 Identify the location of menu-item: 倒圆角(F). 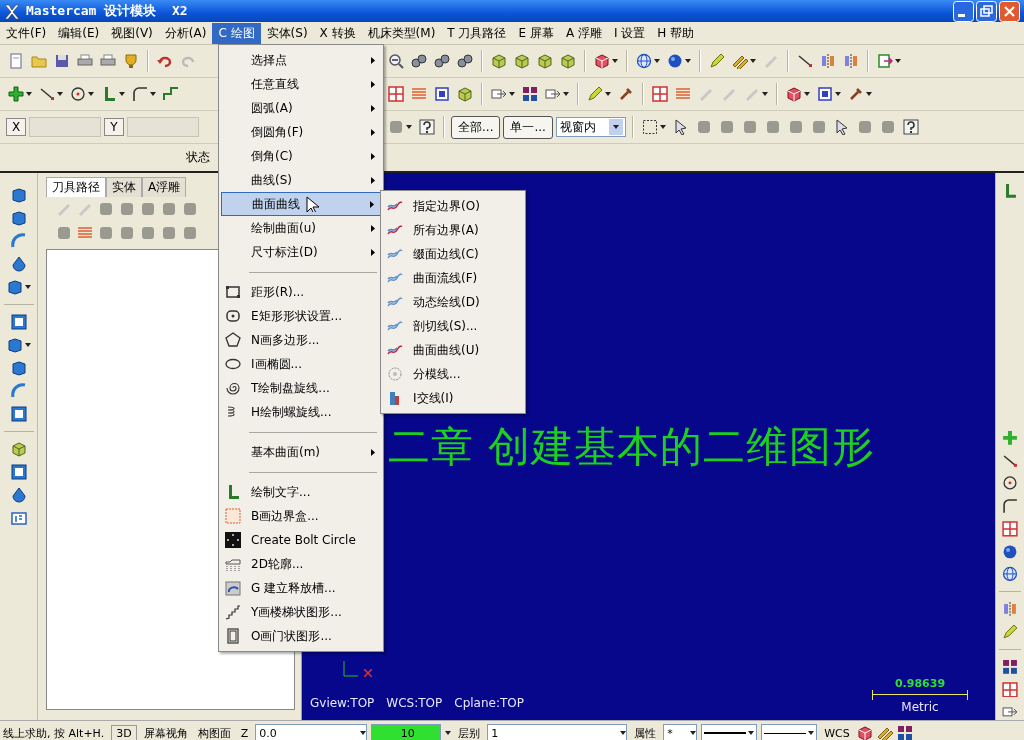
(301, 132).